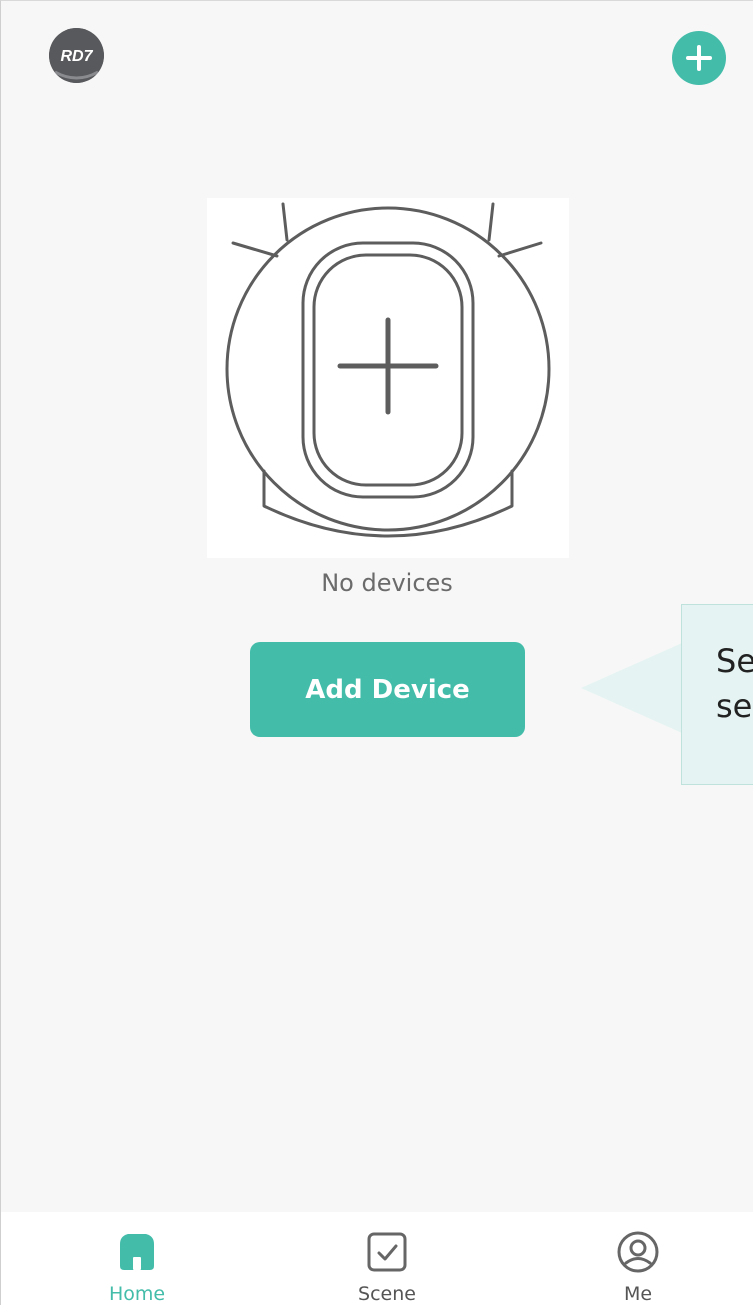 This screenshot has height=1305, width=753. I want to click on tab-scene-label: Scene, so click(387, 1294).